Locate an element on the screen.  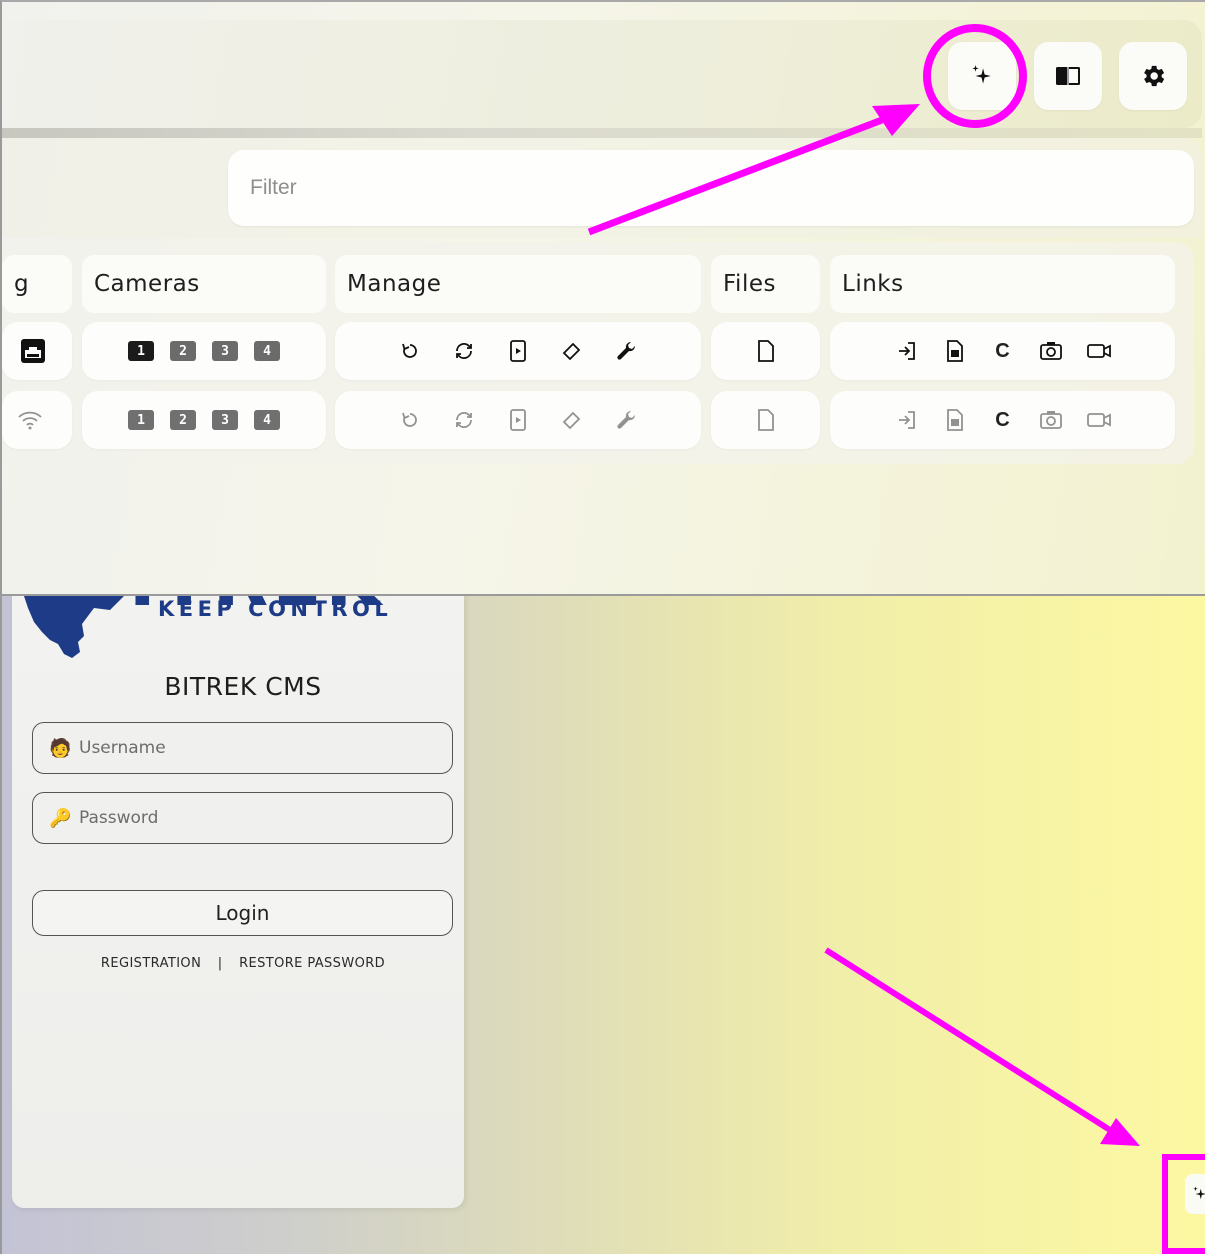
book-icon is located at coordinates (1068, 76).